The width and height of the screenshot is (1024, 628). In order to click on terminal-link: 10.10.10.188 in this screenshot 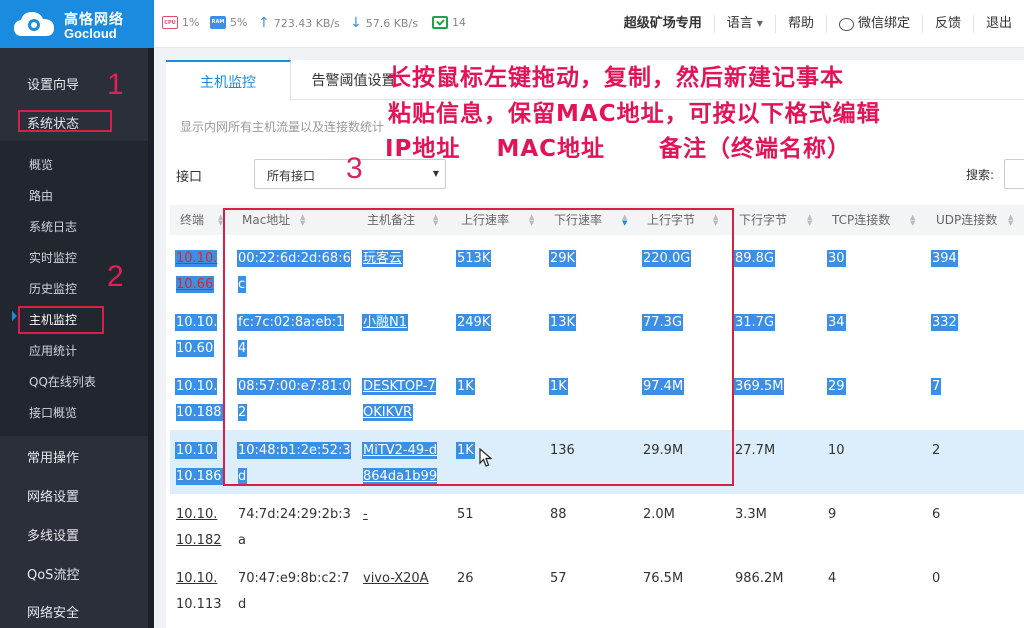, I will do `click(199, 399)`.